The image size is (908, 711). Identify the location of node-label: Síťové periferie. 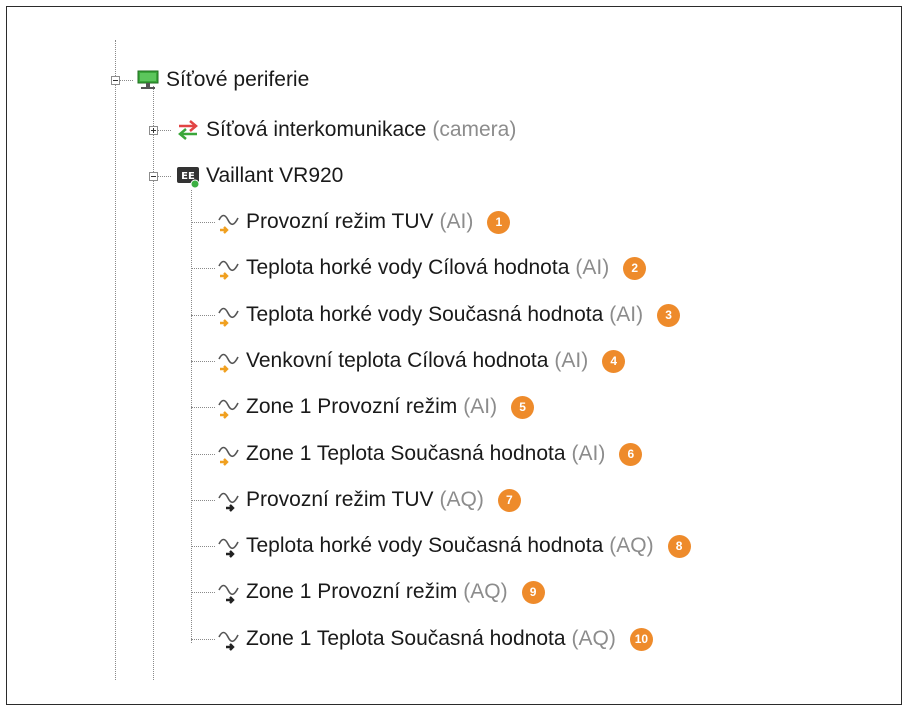
(238, 79).